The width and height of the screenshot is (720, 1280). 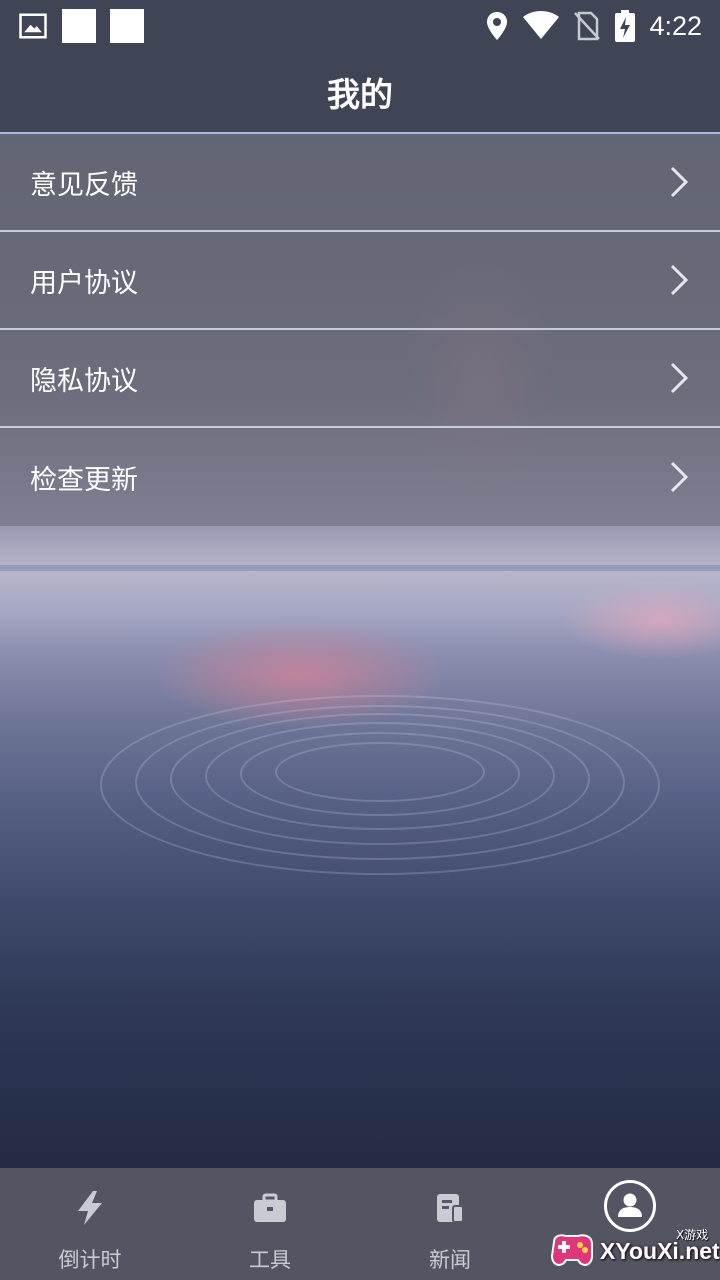 I want to click on menu-item-user-agreement: 用户协议, so click(x=360, y=281).